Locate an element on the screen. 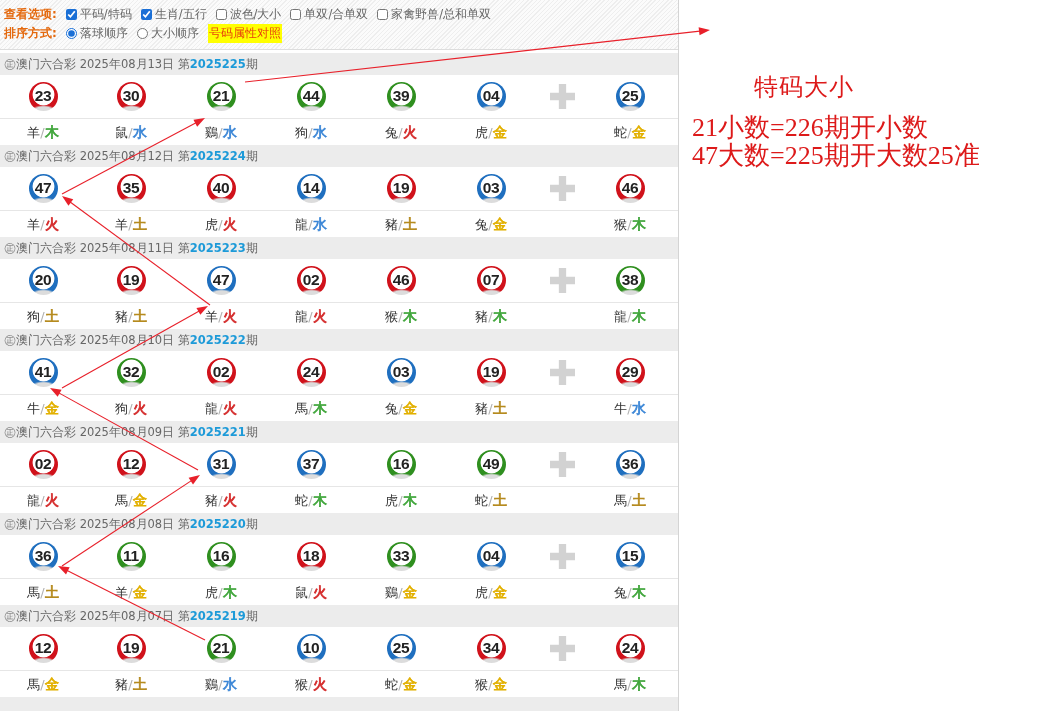 The image size is (1042, 711). number-ball: 20 is located at coordinates (43, 280).